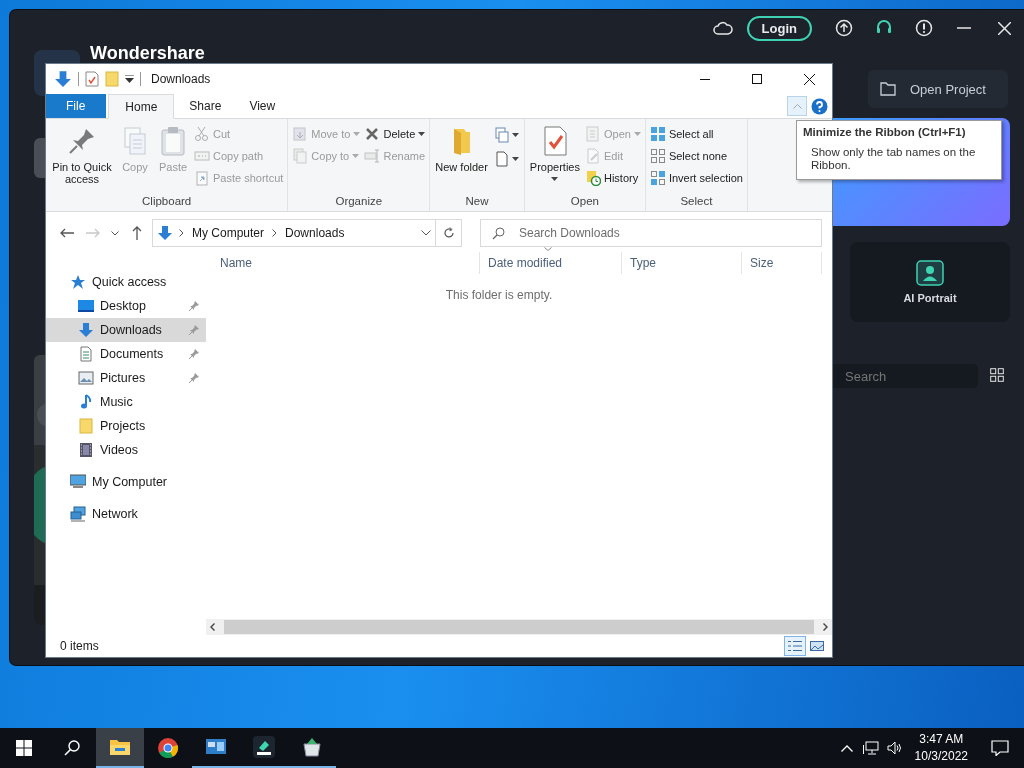  What do you see at coordinates (181, 79) in the screenshot?
I see `window-title: Downloads` at bounding box center [181, 79].